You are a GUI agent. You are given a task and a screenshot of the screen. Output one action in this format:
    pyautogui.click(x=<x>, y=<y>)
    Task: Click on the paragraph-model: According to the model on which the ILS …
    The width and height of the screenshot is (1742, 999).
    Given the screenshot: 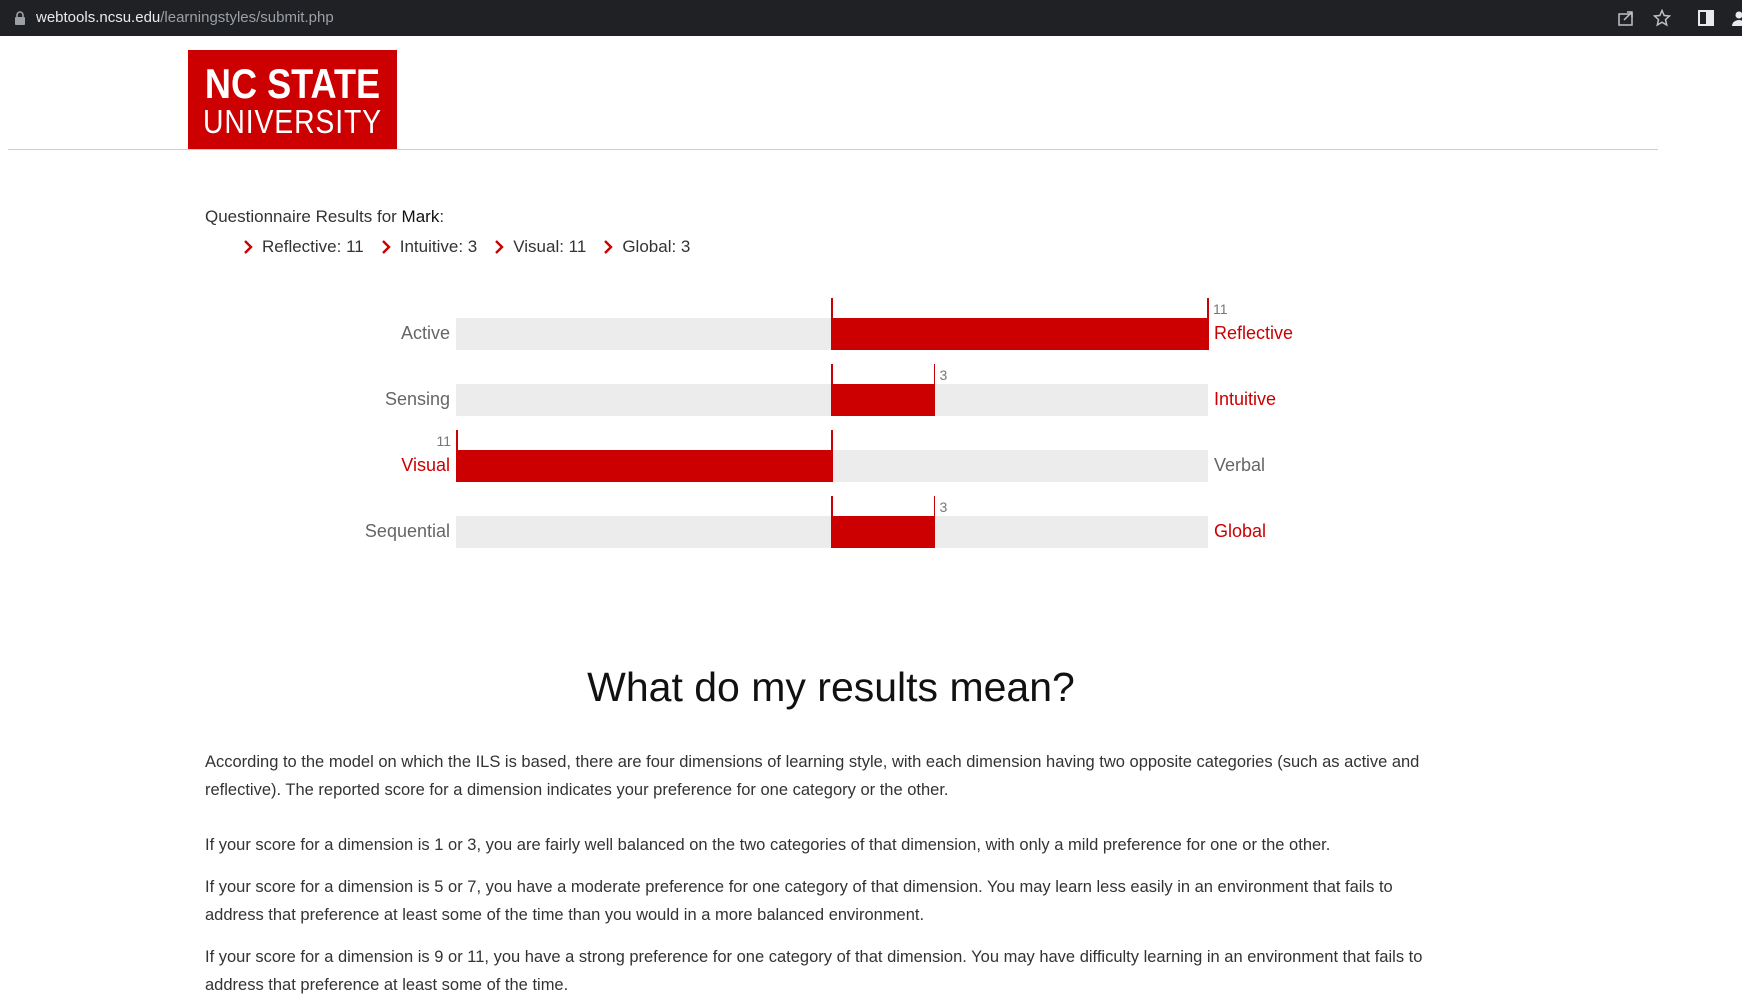 What is the action you would take?
    pyautogui.click(x=812, y=776)
    